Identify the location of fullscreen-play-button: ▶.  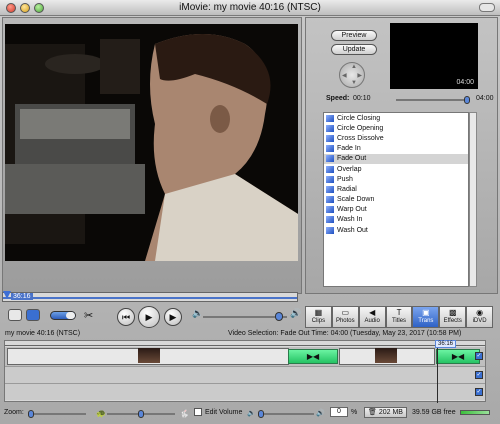
(173, 317).